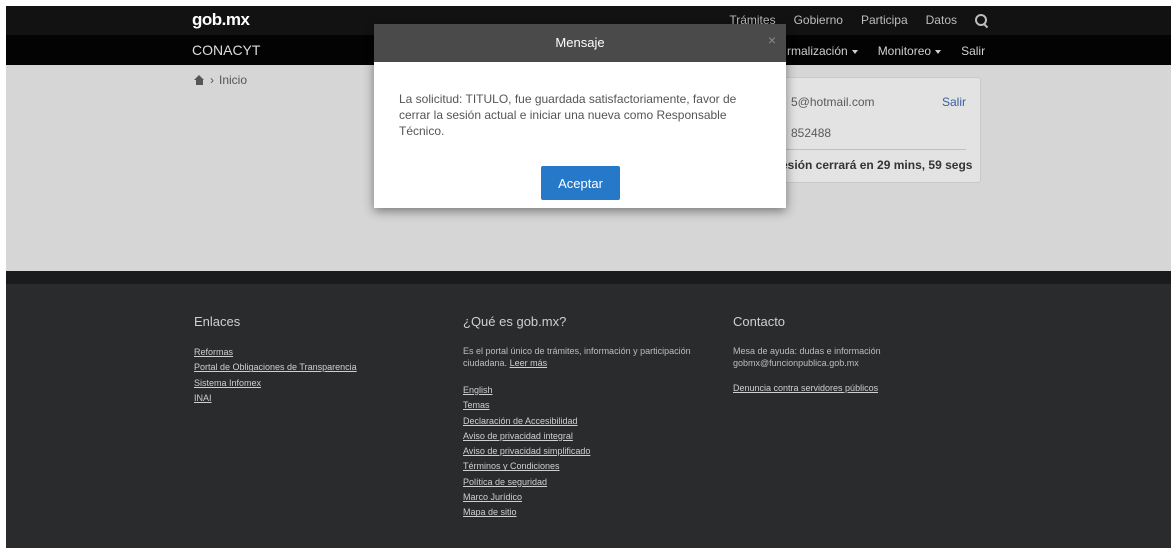  Describe the element at coordinates (796, 363) in the screenshot. I see `footer-contact-email: gobmx@funcionpublica.gob.mx` at that location.